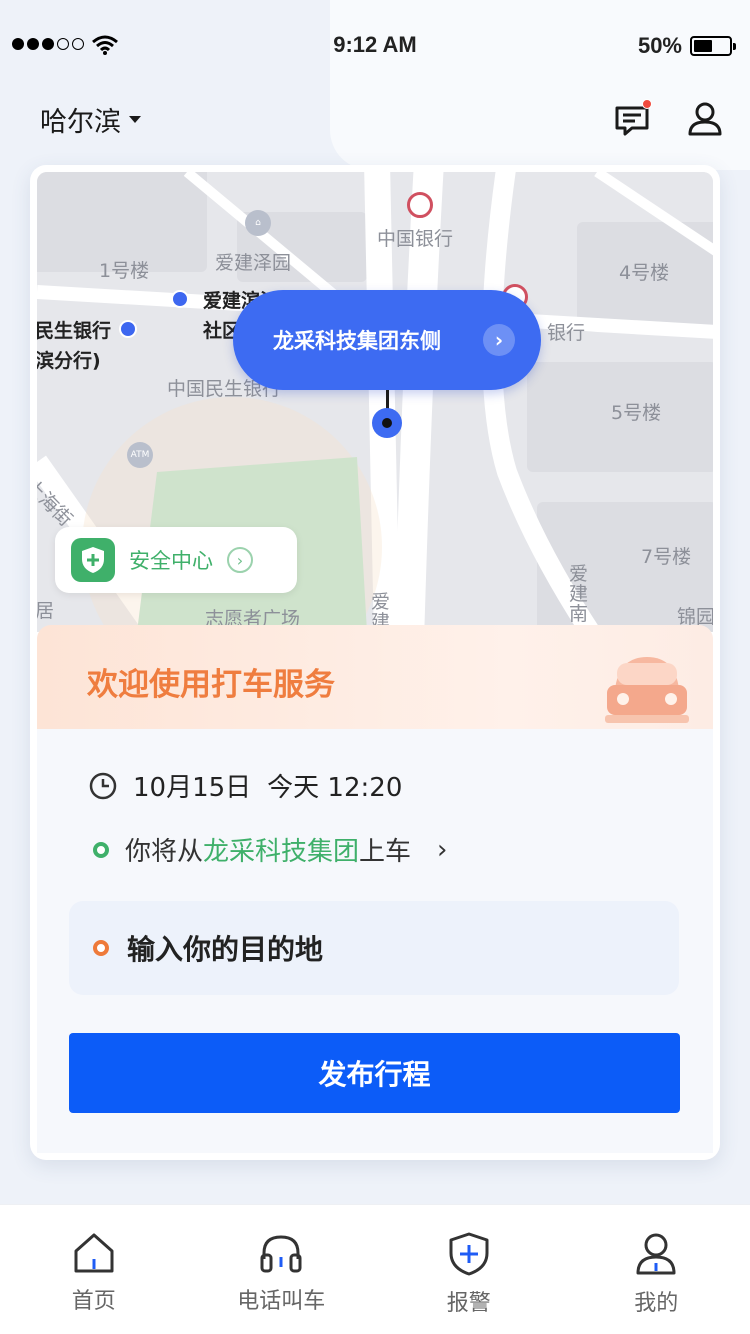  What do you see at coordinates (659, 45) in the screenshot?
I see `battery-percentage: 50%` at bounding box center [659, 45].